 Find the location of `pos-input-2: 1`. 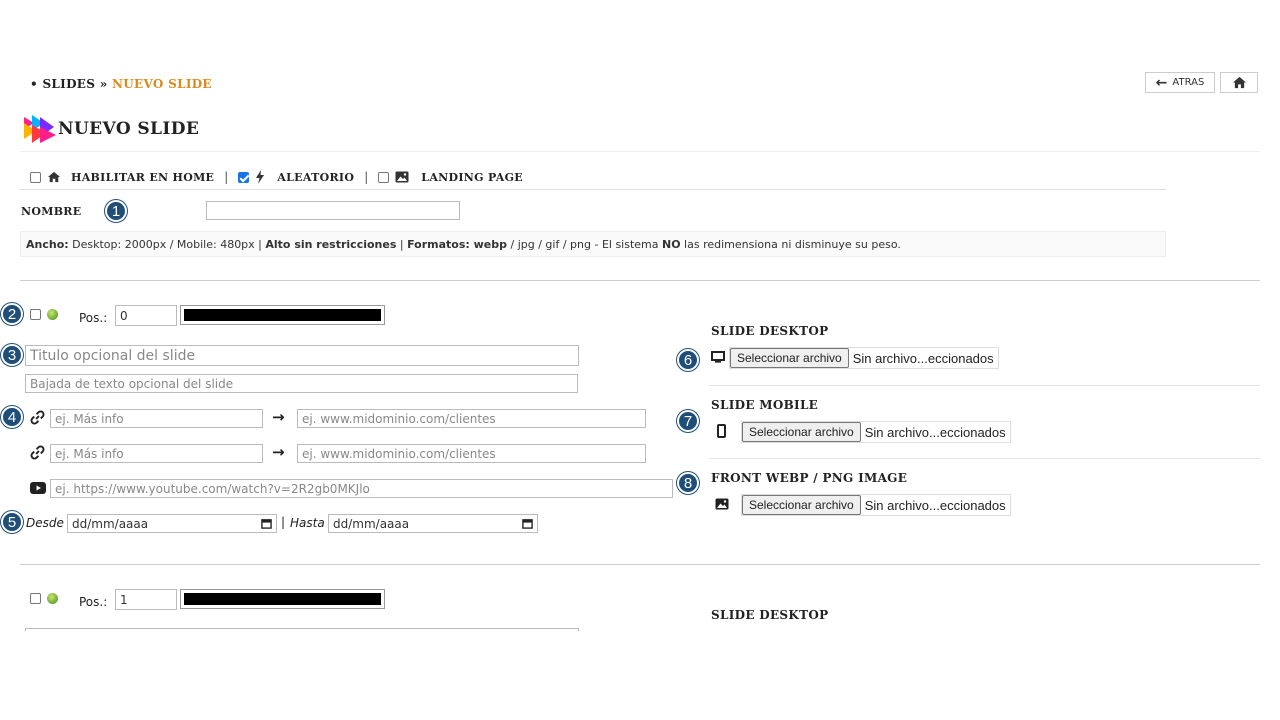

pos-input-2: 1 is located at coordinates (146, 599).